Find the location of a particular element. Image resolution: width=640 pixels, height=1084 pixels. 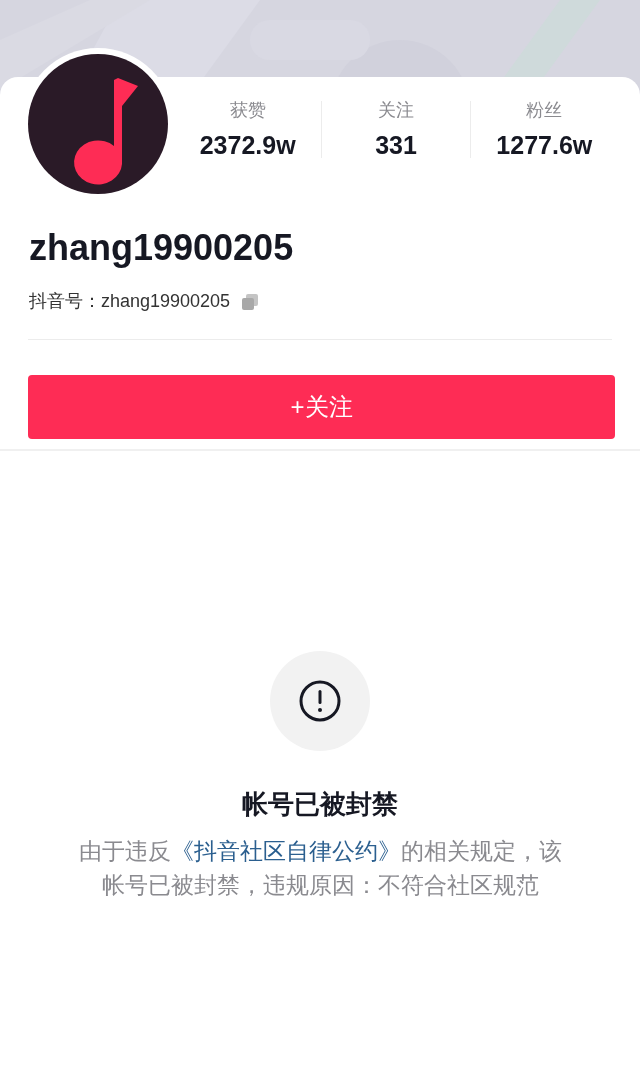

stat-value: 331 is located at coordinates (396, 145).